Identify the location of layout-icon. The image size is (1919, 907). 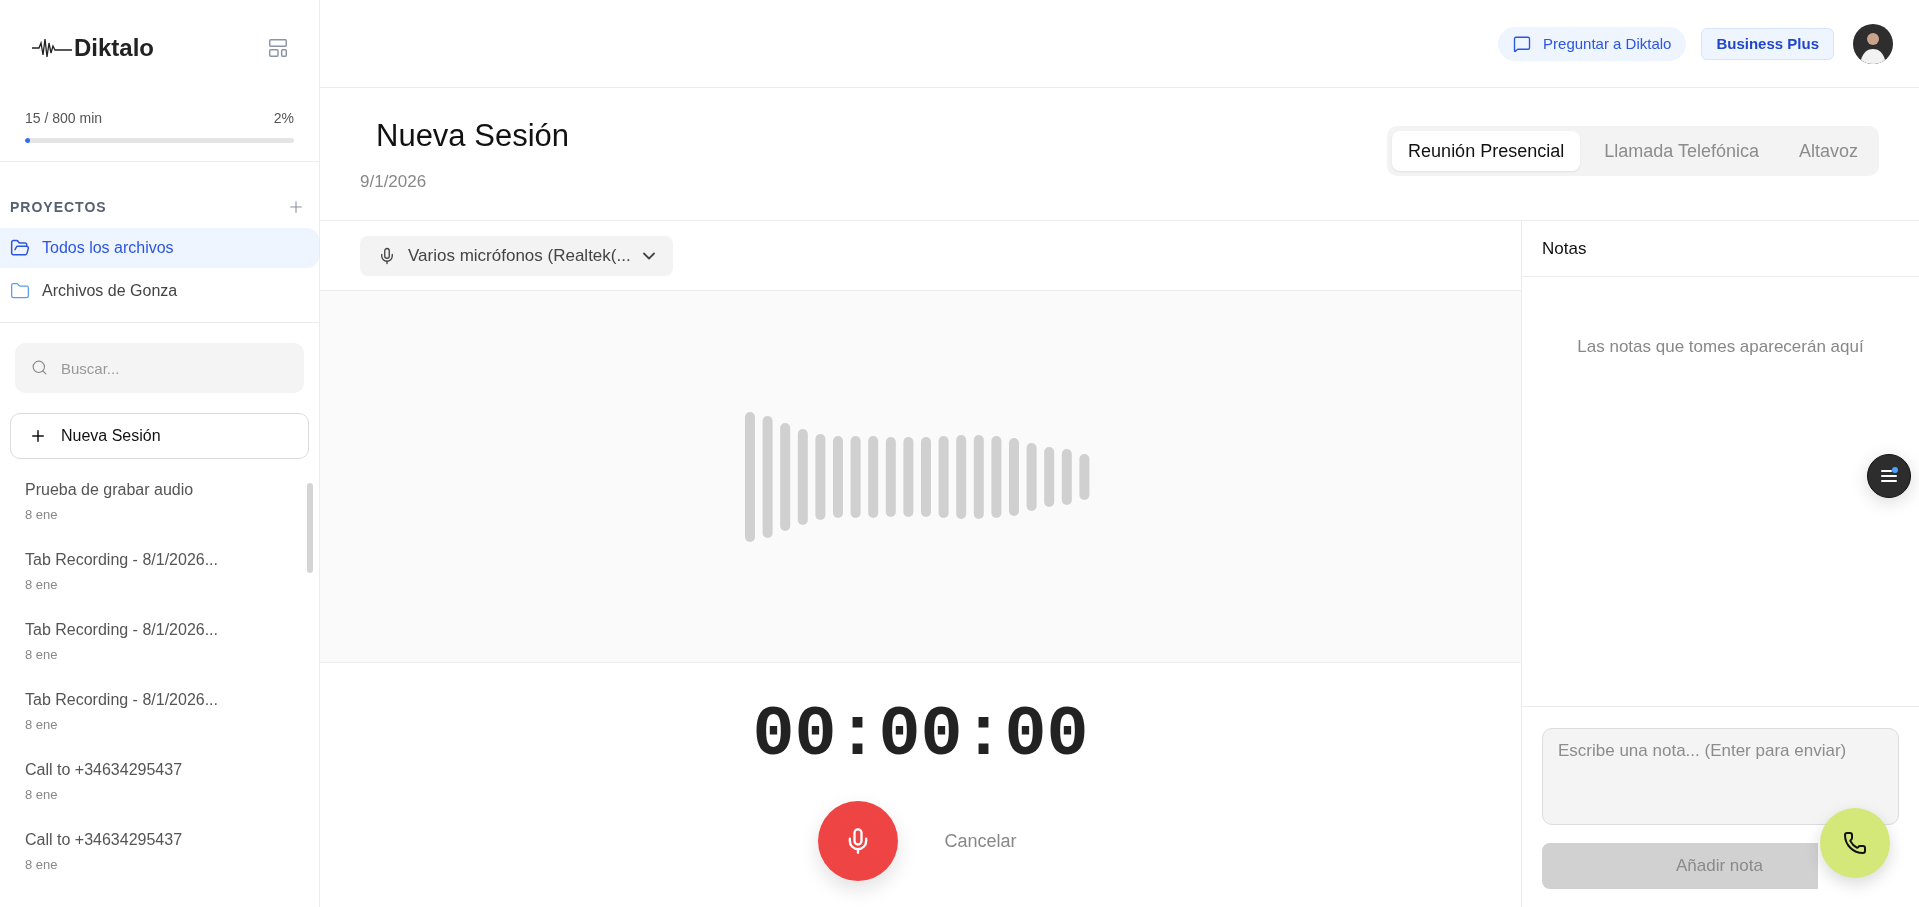
(278, 48).